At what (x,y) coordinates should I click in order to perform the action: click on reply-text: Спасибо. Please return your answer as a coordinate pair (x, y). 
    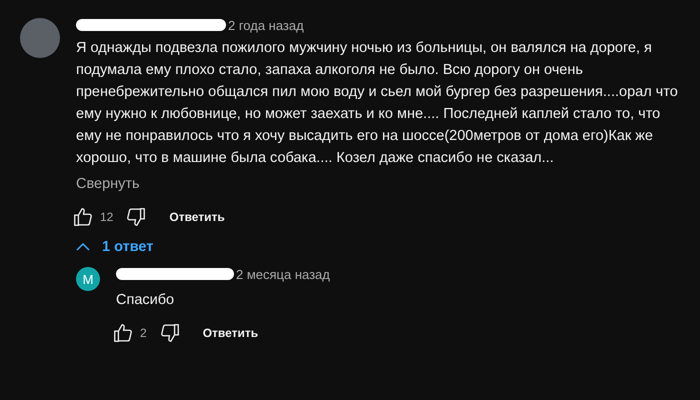
    Looking at the image, I should click on (146, 300).